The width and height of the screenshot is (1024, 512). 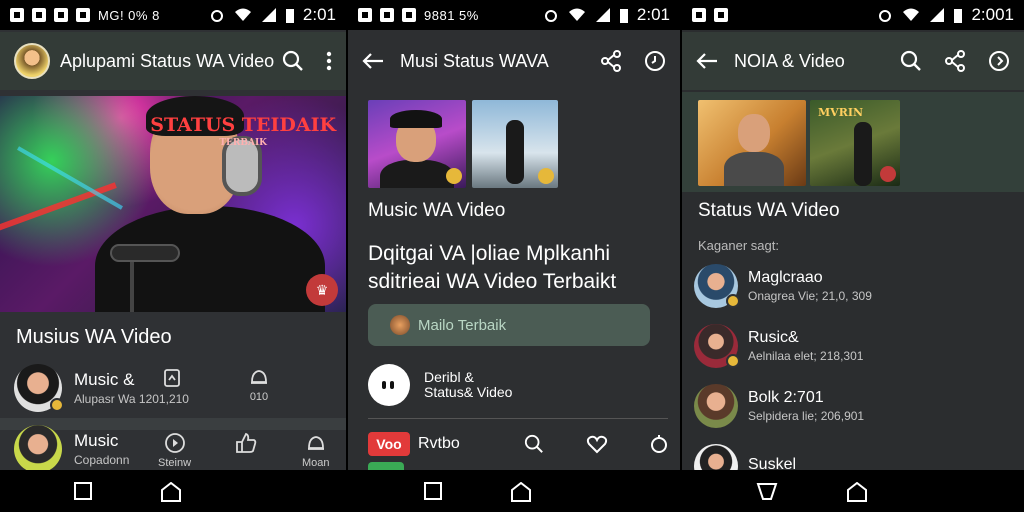 What do you see at coordinates (779, 406) in the screenshot?
I see `list-item: Bolk 2:701 Selpidera lie; 206,901` at bounding box center [779, 406].